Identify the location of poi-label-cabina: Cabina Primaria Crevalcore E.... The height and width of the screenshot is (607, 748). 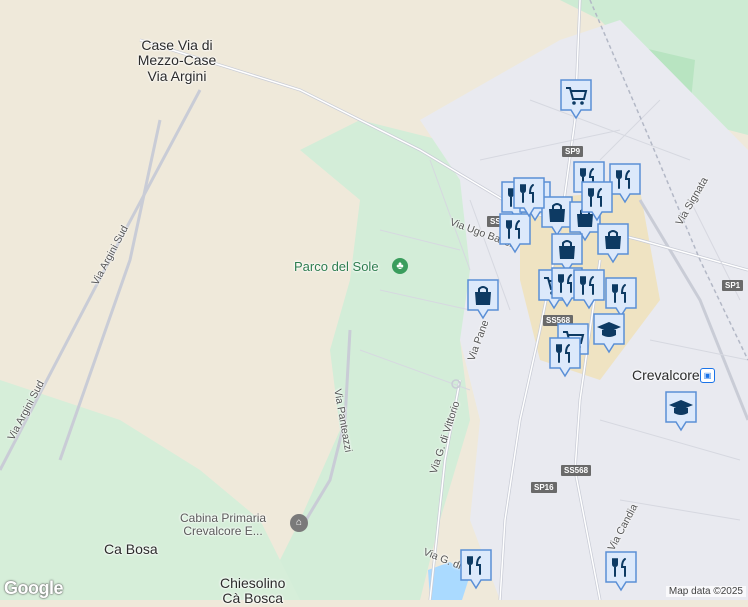
(223, 525).